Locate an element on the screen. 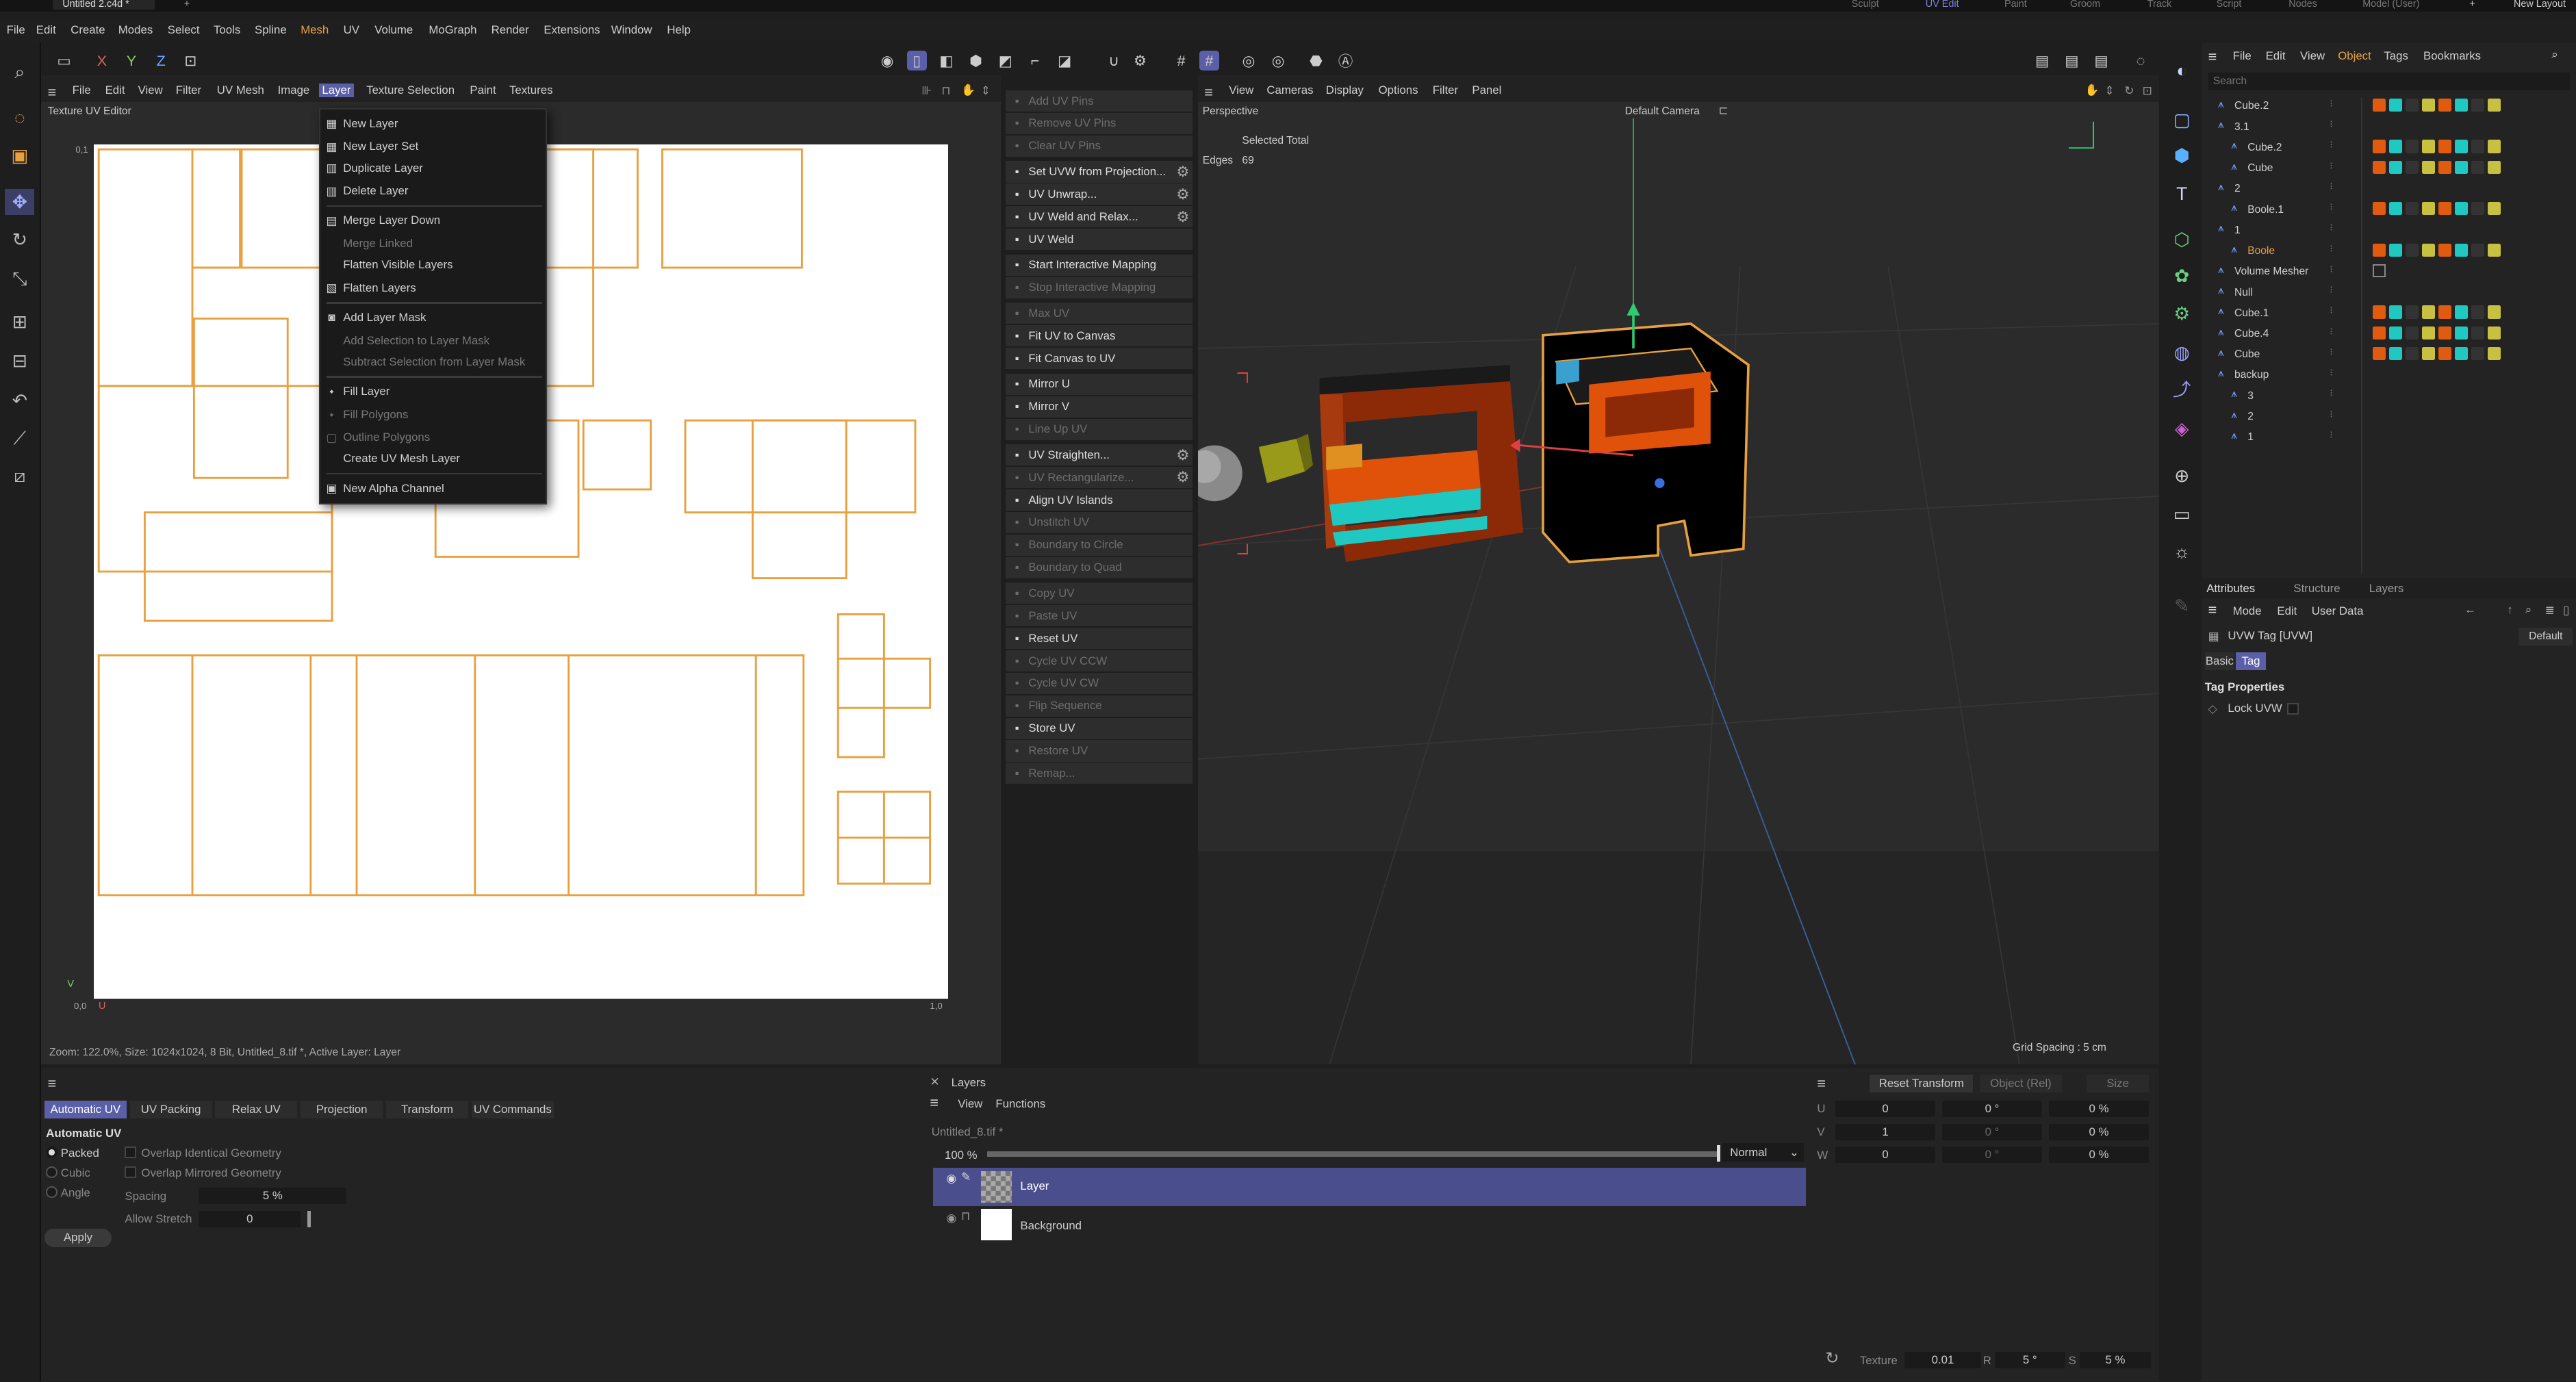 Image resolution: width=2576 pixels, height=1382 pixels. visibility-eye-icon: ◉ is located at coordinates (951, 1178).